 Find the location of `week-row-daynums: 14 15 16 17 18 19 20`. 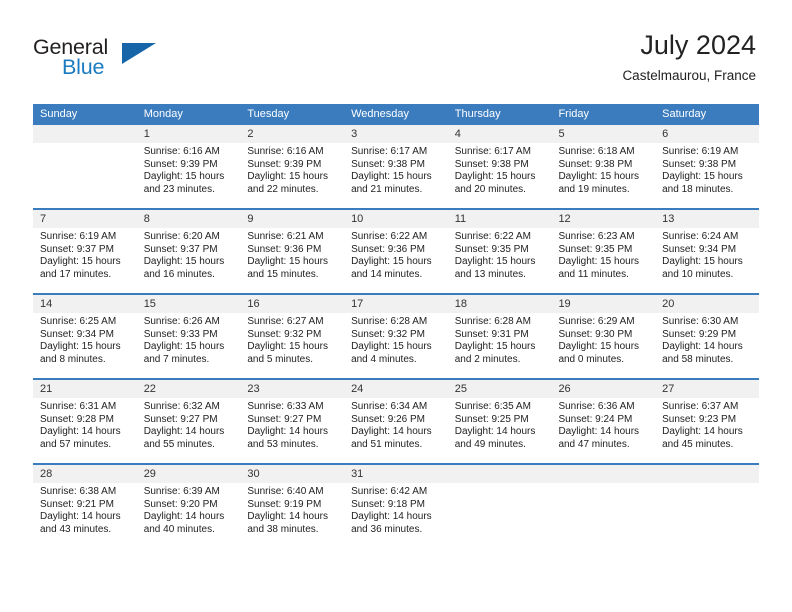

week-row-daynums: 14 15 16 17 18 19 20 is located at coordinates (396, 303).